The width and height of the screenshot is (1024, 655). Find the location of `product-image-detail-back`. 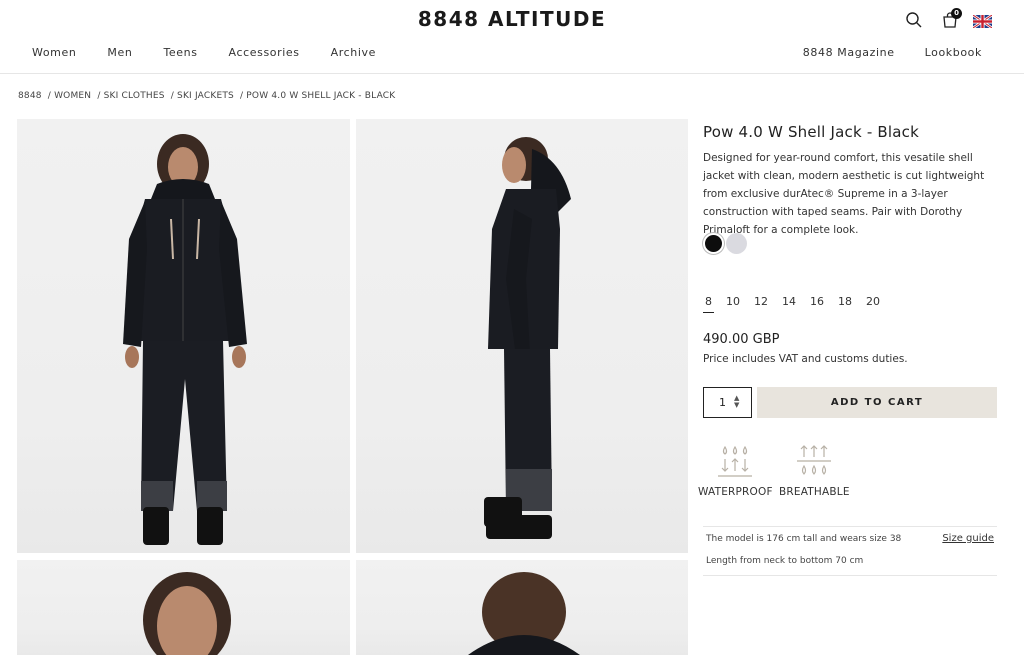

product-image-detail-back is located at coordinates (522, 607).